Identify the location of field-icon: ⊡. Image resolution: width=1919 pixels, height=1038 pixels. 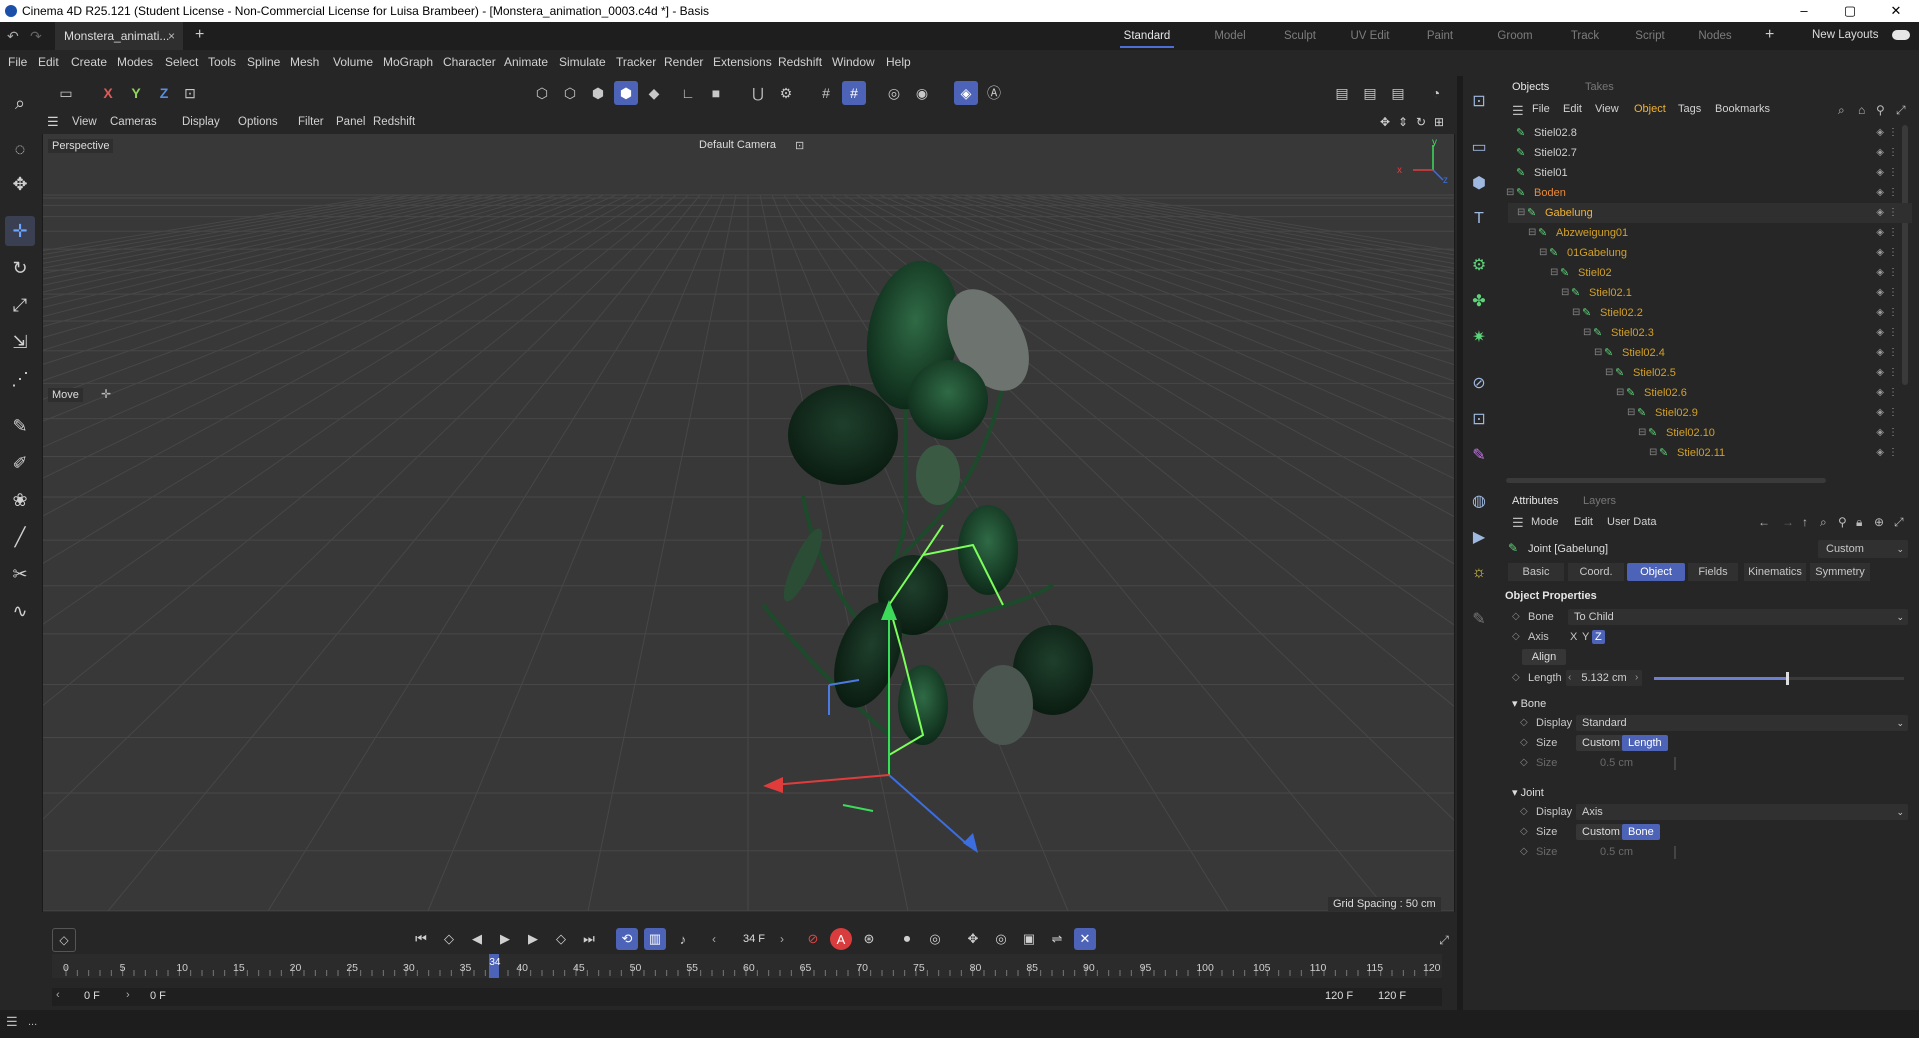
(1479, 419).